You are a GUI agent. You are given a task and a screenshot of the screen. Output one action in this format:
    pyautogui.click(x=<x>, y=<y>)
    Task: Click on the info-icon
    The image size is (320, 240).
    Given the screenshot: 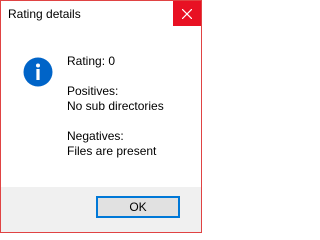 What is the action you would take?
    pyautogui.click(x=38, y=72)
    